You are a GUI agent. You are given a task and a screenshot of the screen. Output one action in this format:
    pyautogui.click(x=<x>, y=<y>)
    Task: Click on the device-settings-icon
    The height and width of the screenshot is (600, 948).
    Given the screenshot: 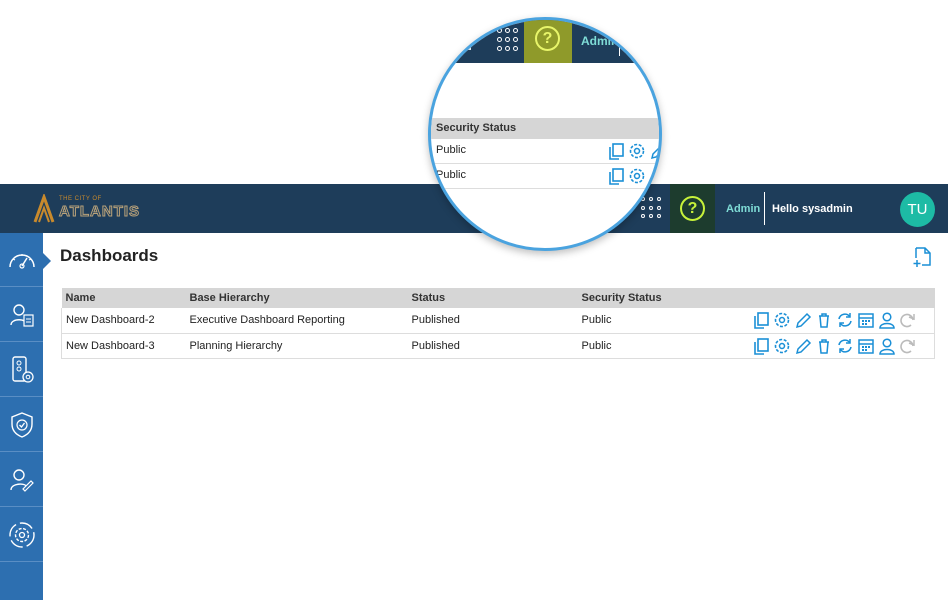 What is the action you would take?
    pyautogui.click(x=22, y=369)
    